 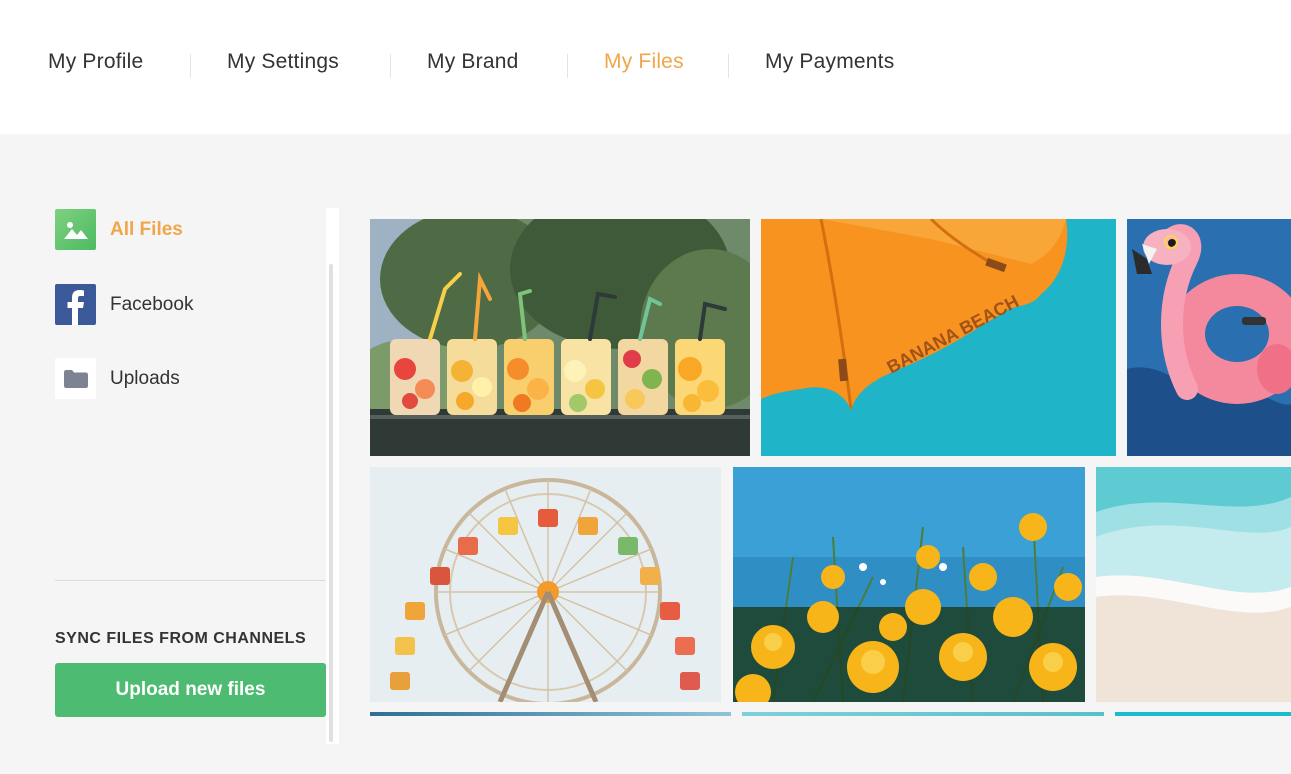 What do you see at coordinates (185, 378) in the screenshot?
I see `sidebar-item-uploads: Uploads` at bounding box center [185, 378].